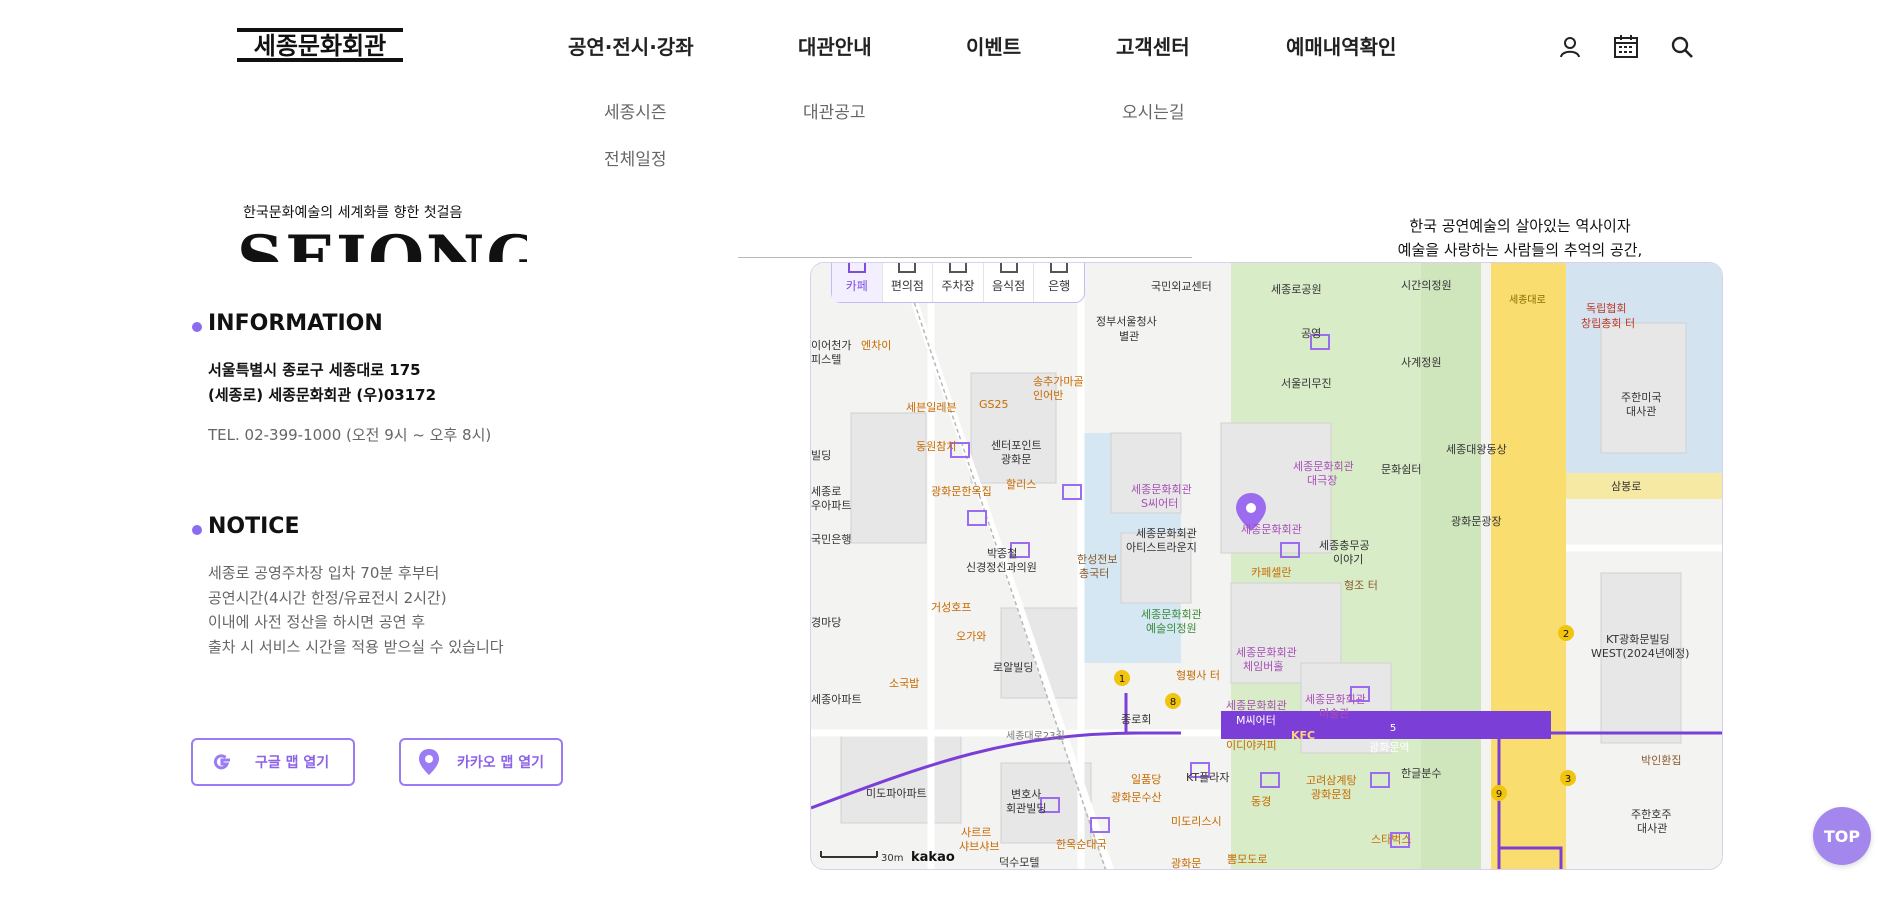 This screenshot has height=916, width=1899. I want to click on svg-text: 엔차이, so click(876, 345).